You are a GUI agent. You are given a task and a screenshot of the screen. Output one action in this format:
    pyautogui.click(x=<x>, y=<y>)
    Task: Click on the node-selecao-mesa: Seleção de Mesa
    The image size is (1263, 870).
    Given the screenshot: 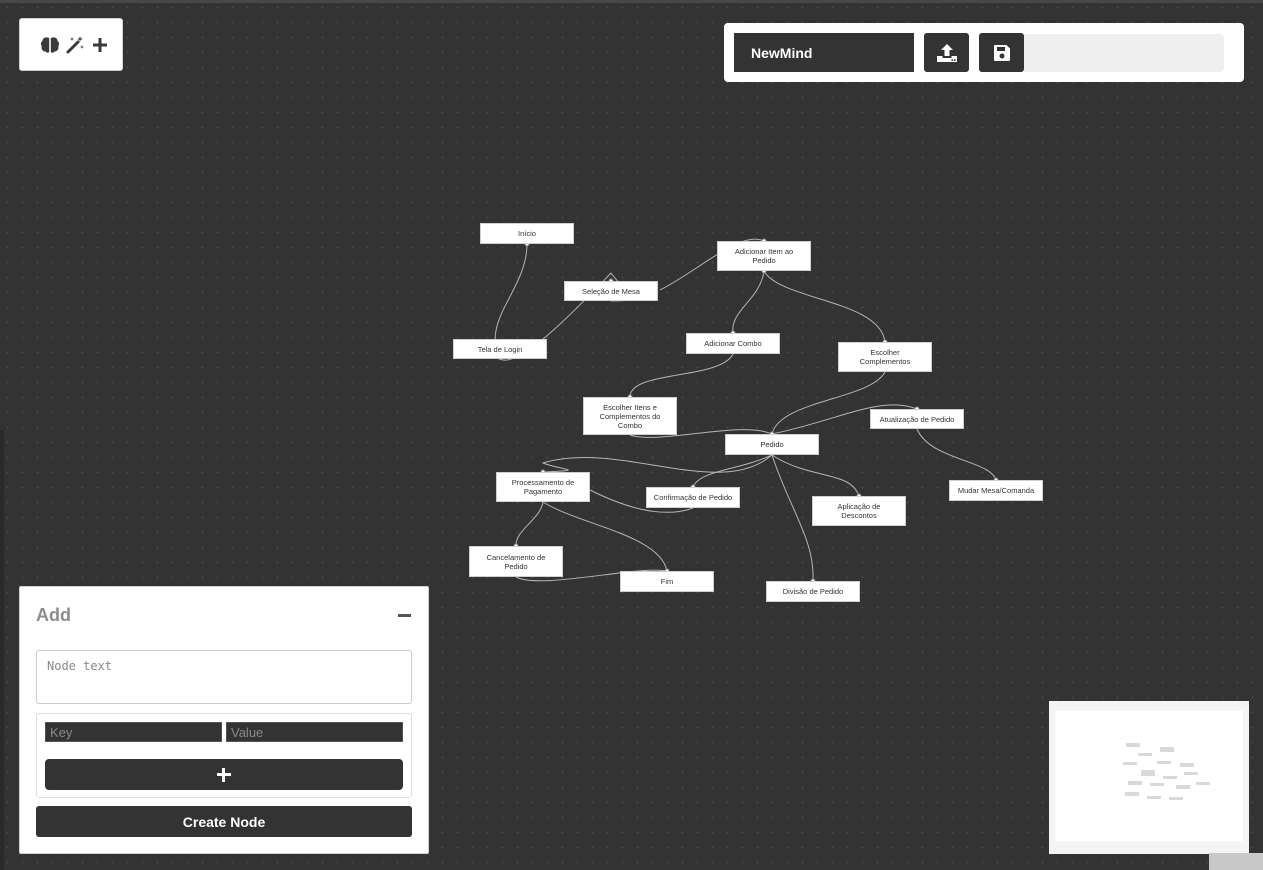 What is the action you would take?
    pyautogui.click(x=611, y=291)
    